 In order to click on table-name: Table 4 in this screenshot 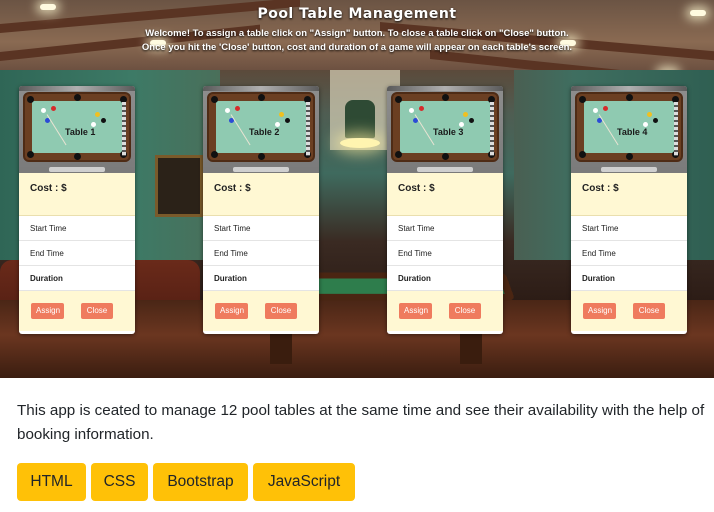, I will do `click(632, 132)`.